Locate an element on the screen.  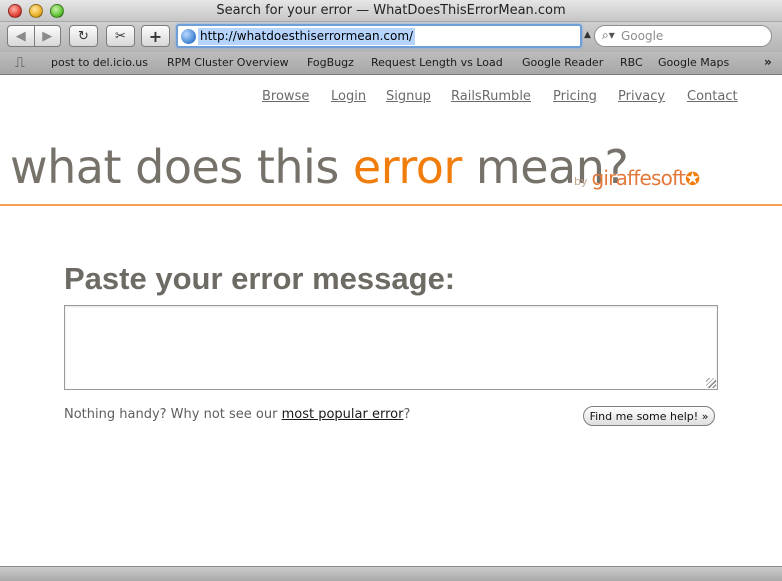
star-icon: ✪ is located at coordinates (693, 179).